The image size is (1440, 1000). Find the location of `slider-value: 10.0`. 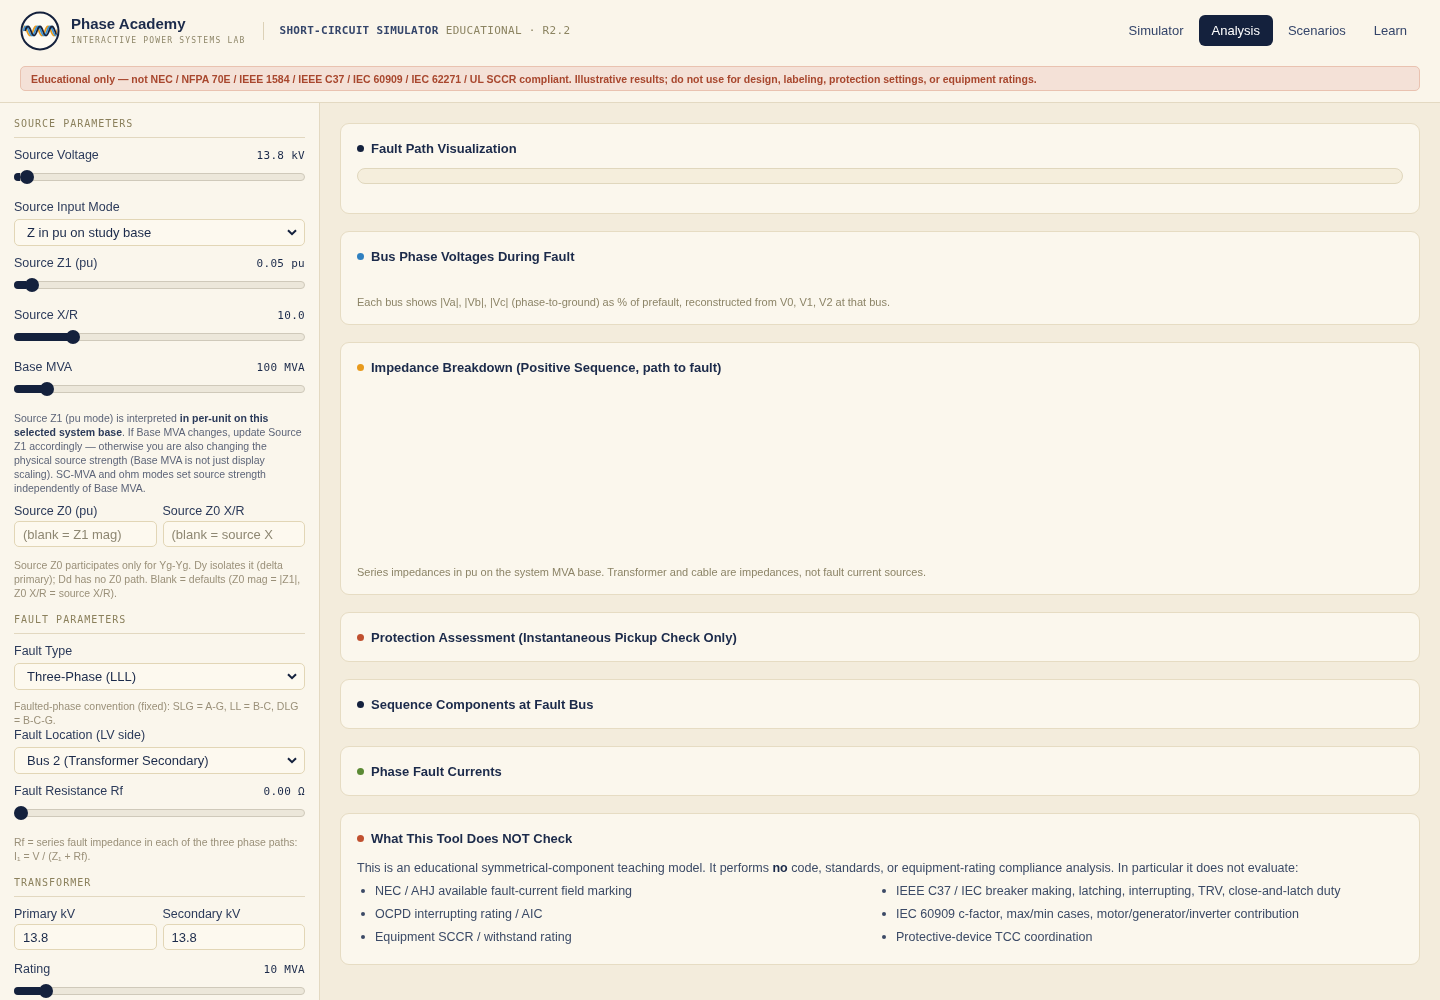

slider-value: 10.0 is located at coordinates (291, 315).